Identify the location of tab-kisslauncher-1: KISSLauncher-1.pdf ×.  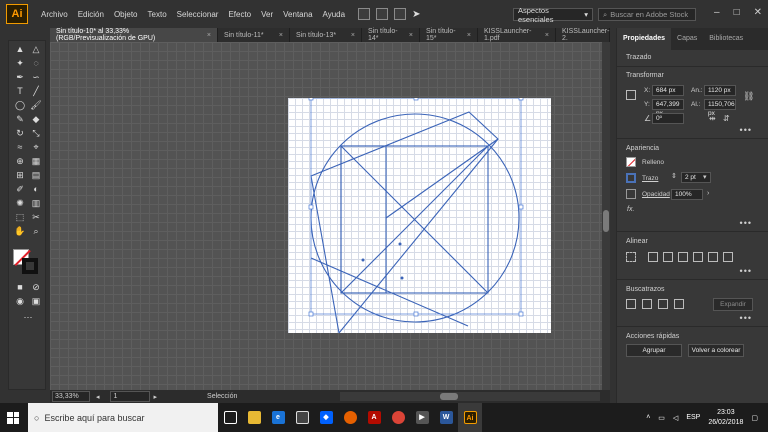
(517, 35).